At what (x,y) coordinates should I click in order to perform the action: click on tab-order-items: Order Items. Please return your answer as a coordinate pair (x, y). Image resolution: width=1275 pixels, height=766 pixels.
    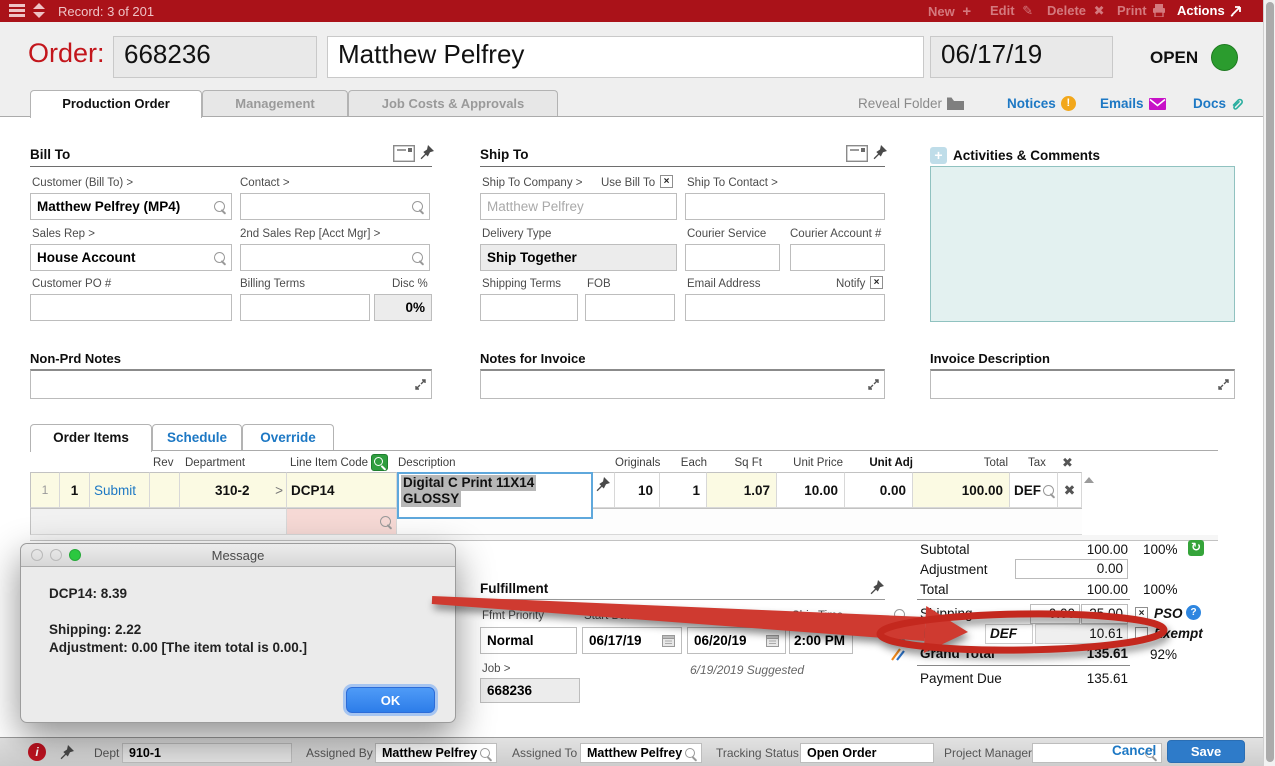
    Looking at the image, I should click on (91, 438).